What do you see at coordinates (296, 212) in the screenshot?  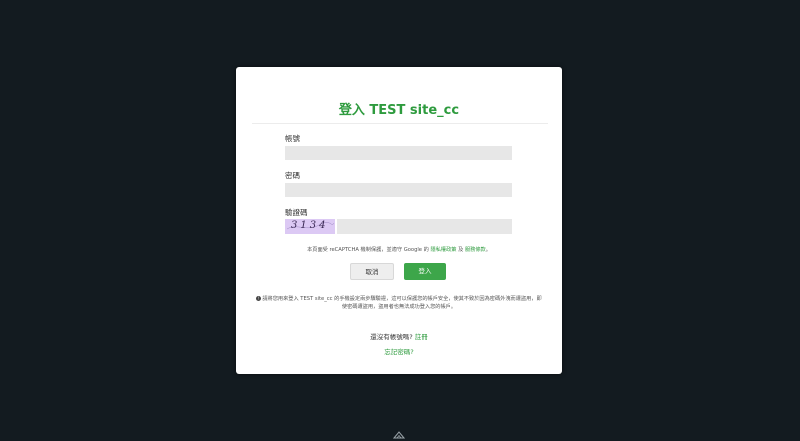 I see `captcha-label: 驗證碼` at bounding box center [296, 212].